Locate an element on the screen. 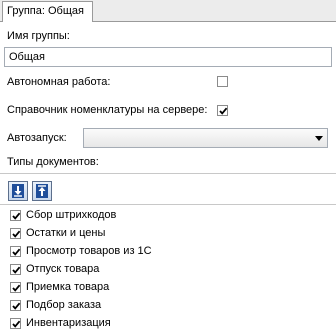 The image size is (336, 332). tab-label: Группа: Общая is located at coordinates (45, 11).